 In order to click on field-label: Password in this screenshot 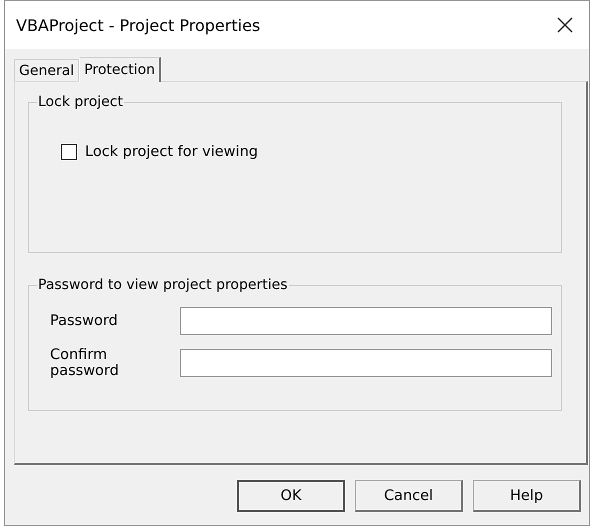, I will do `click(84, 321)`.